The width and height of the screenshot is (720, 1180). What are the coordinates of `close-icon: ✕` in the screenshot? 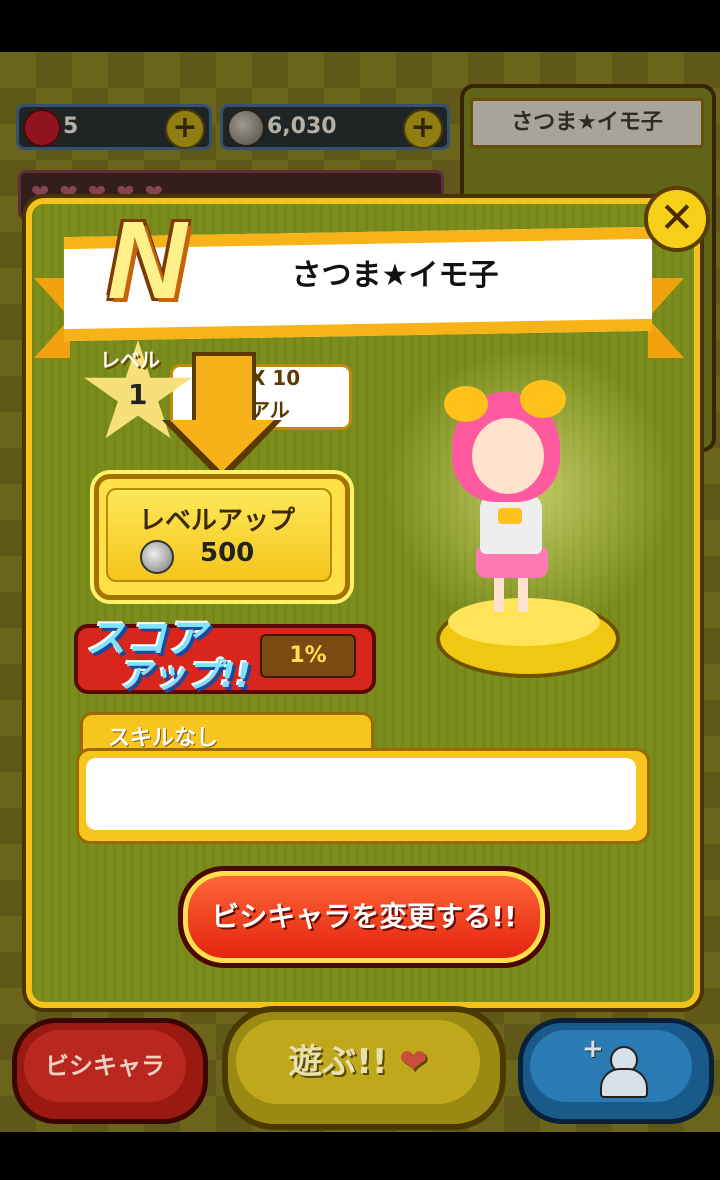 It's located at (677, 217).